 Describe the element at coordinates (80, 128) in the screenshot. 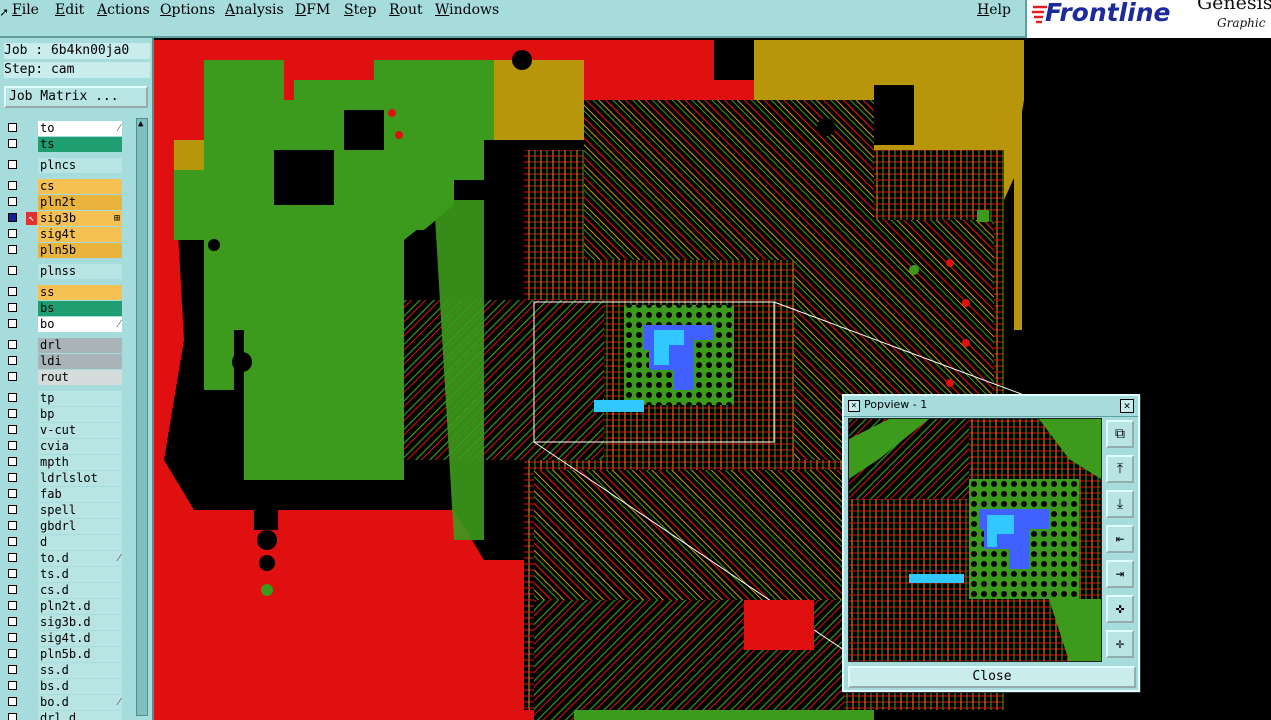

I see `layer-name: to ⁄` at that location.